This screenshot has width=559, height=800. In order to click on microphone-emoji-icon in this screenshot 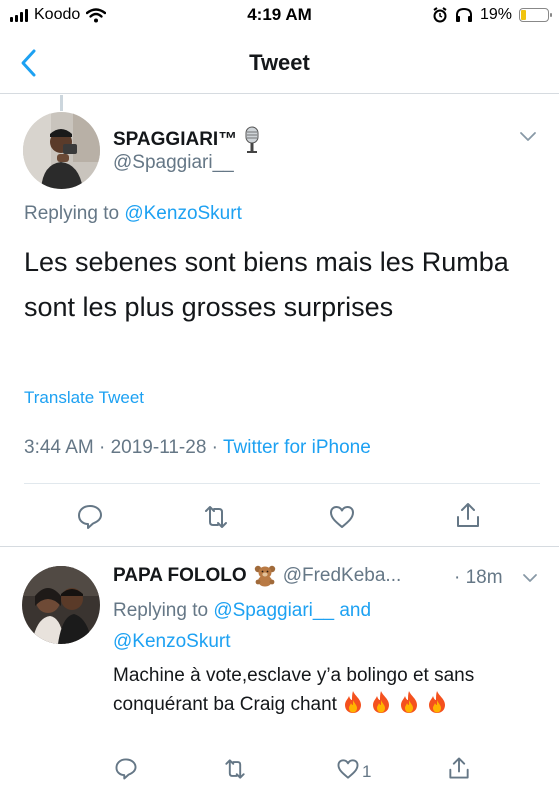, I will do `click(252, 139)`.